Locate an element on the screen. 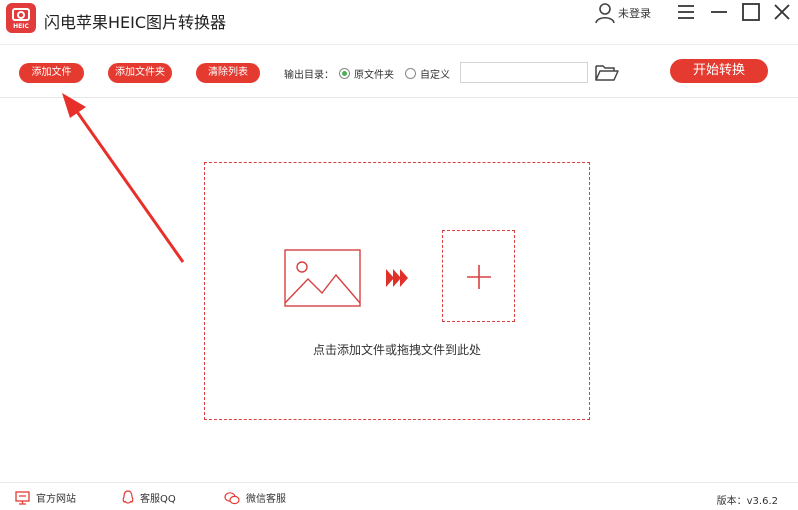 Image resolution: width=798 pixels, height=510 pixels. radio-custom-label: 自定义 is located at coordinates (435, 75).